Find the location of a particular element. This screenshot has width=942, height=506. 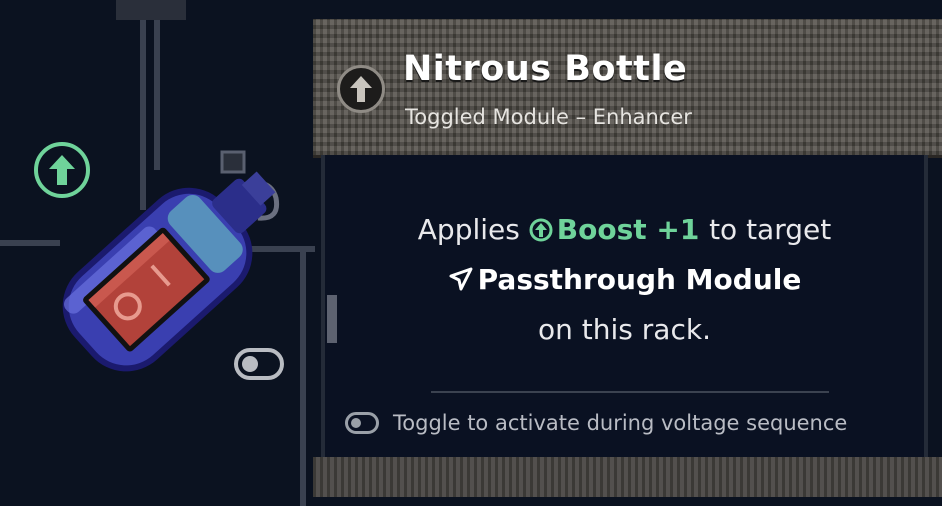

boost-keyword: Boost +1 is located at coordinates (619, 229).